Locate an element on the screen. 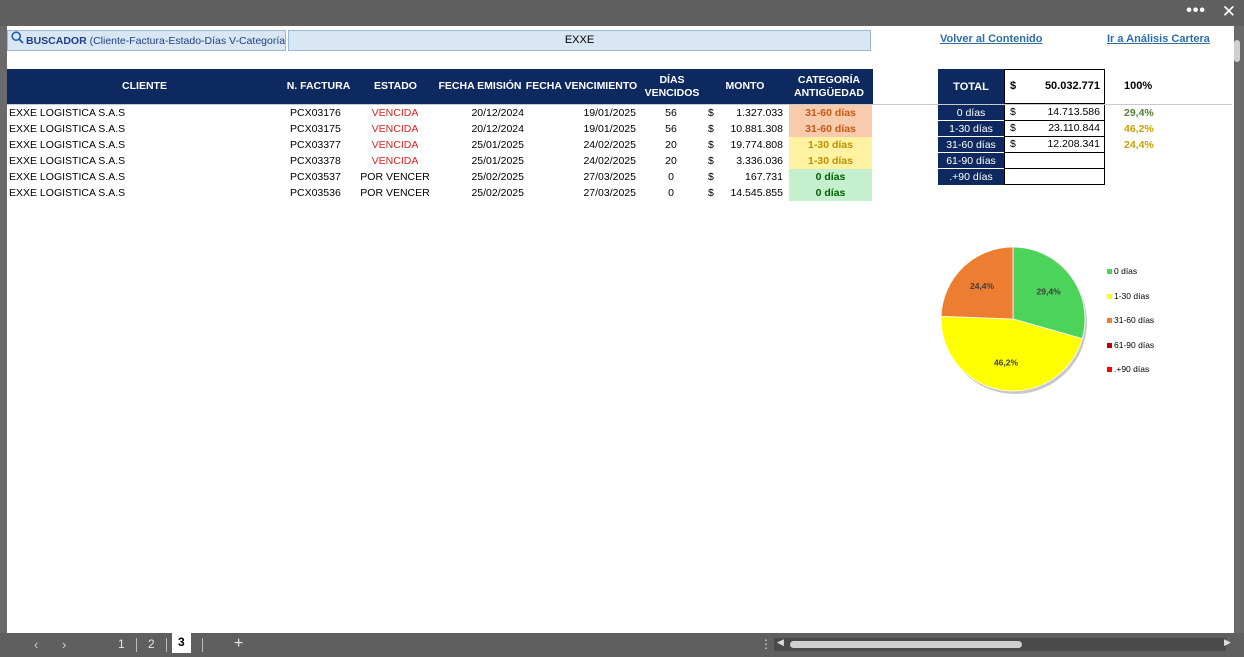  scroll-left-icon: ◀ is located at coordinates (780, 642).